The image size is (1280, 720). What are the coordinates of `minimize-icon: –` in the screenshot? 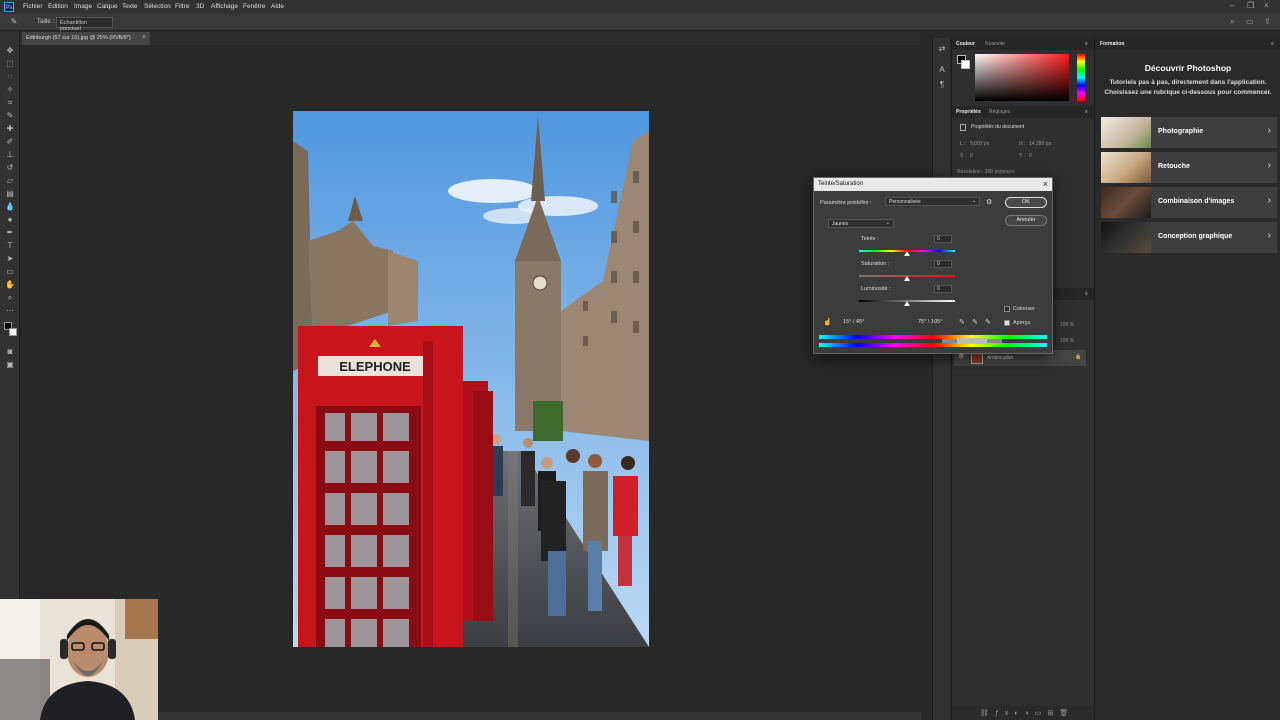 It's located at (1232, 5).